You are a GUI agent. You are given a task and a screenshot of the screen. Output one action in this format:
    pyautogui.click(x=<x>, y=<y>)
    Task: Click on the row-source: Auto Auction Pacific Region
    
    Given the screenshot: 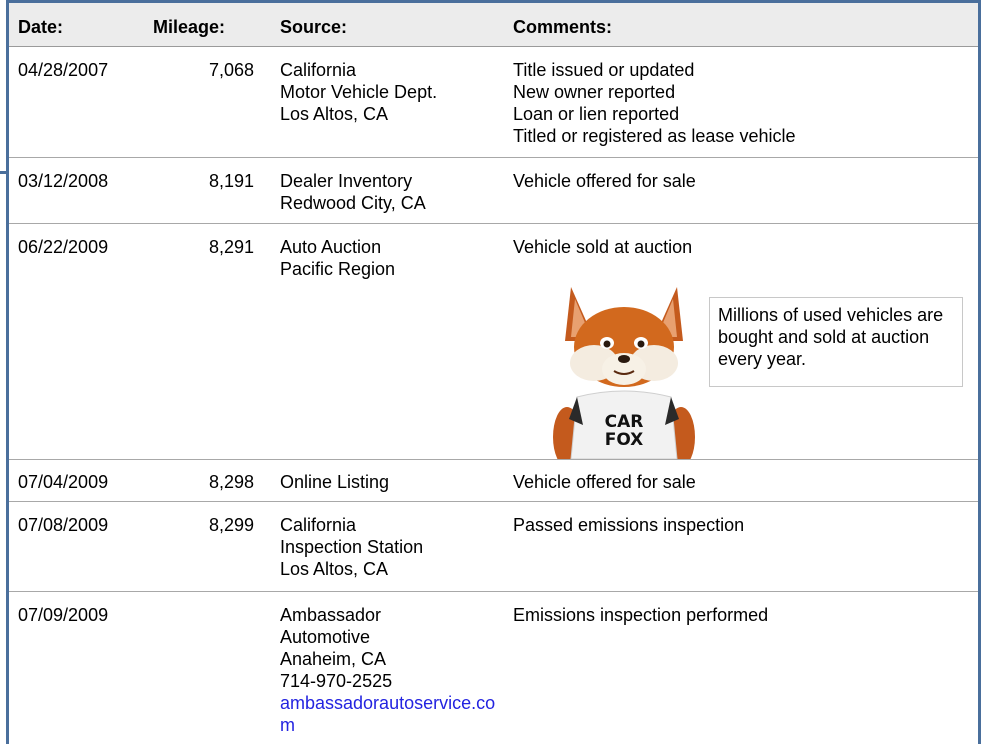 What is the action you would take?
    pyautogui.click(x=394, y=258)
    